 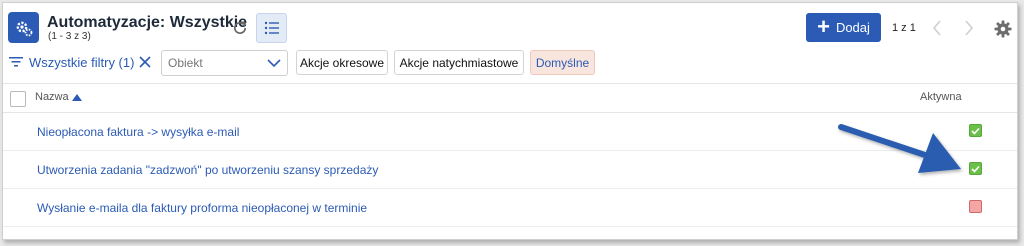 I want to click on refresh-button, so click(x=240, y=28).